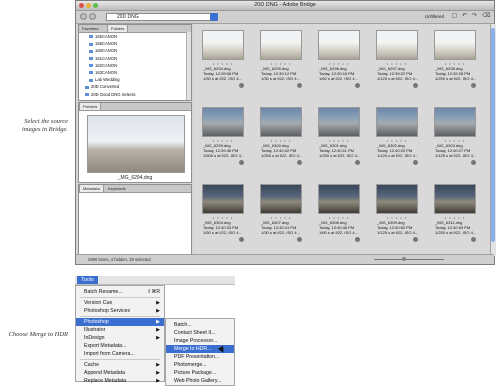 This screenshot has height=391, width=500. Describe the element at coordinates (98, 303) in the screenshot. I see `tools-menu-item-label: Version Cue` at that location.